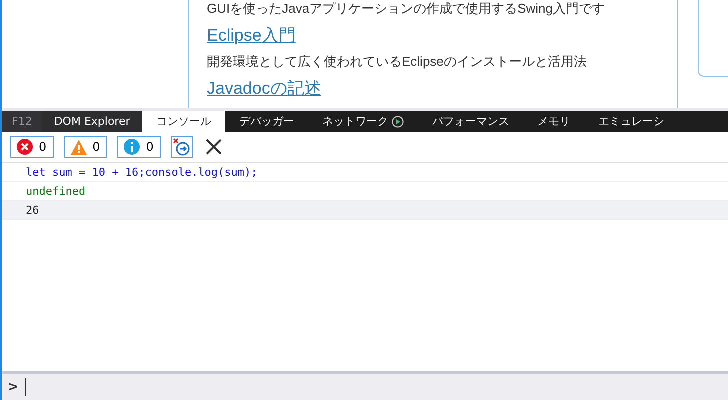  Describe the element at coordinates (406, 9) in the screenshot. I see `article-description: GUIを使ったJavaアプリケーションの作成で使用するSwing入門です` at that location.